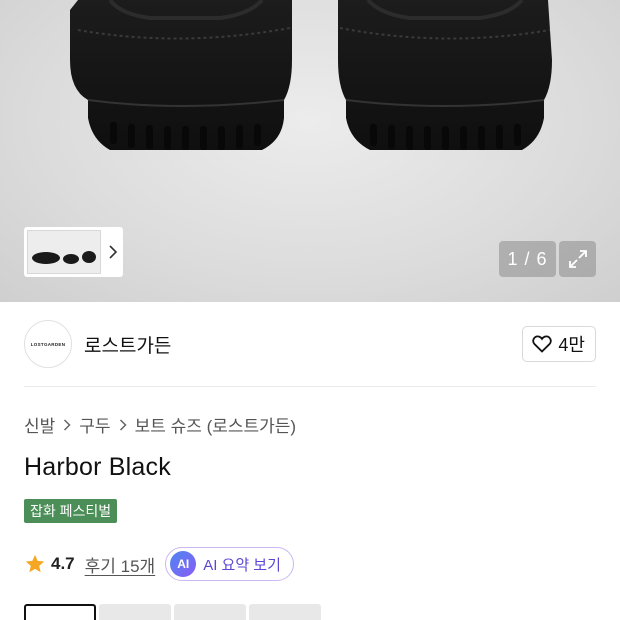 Image resolution: width=620 pixels, height=620 pixels. What do you see at coordinates (127, 344) in the screenshot?
I see `brand-name: 로스트가든` at bounding box center [127, 344].